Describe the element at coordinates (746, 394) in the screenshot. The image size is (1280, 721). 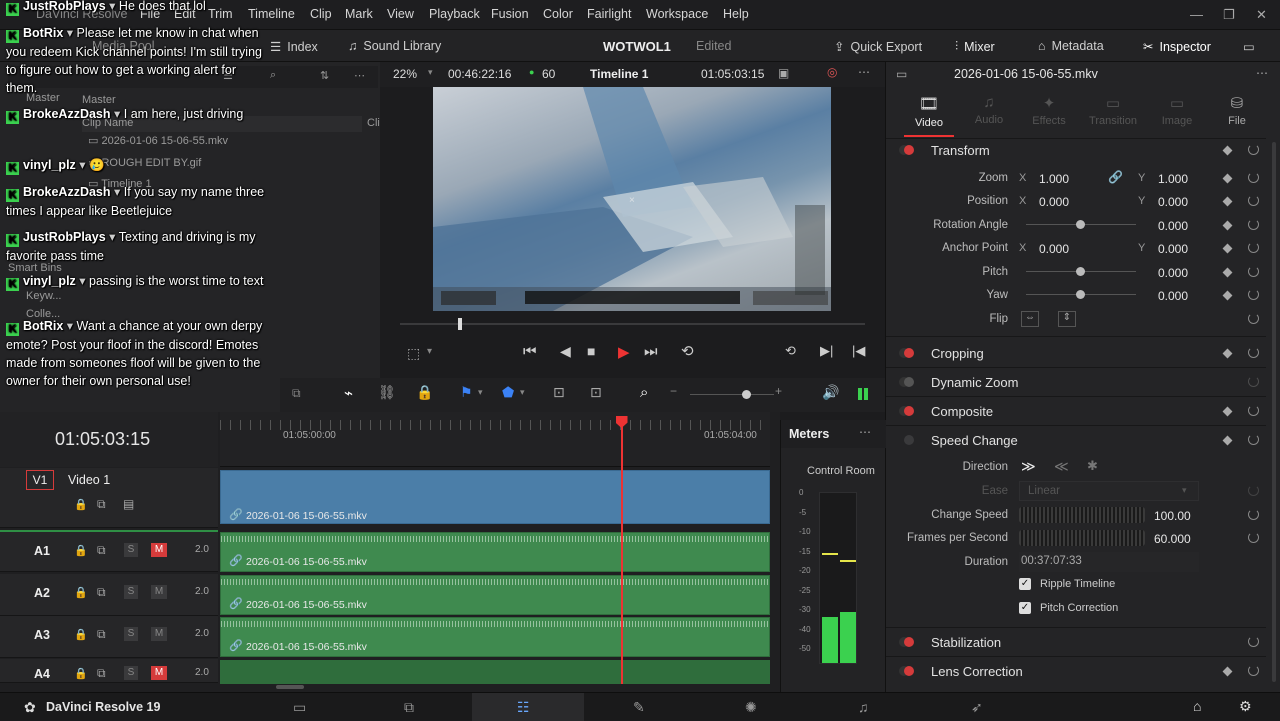
I see `timeline-zoom-knob` at that location.